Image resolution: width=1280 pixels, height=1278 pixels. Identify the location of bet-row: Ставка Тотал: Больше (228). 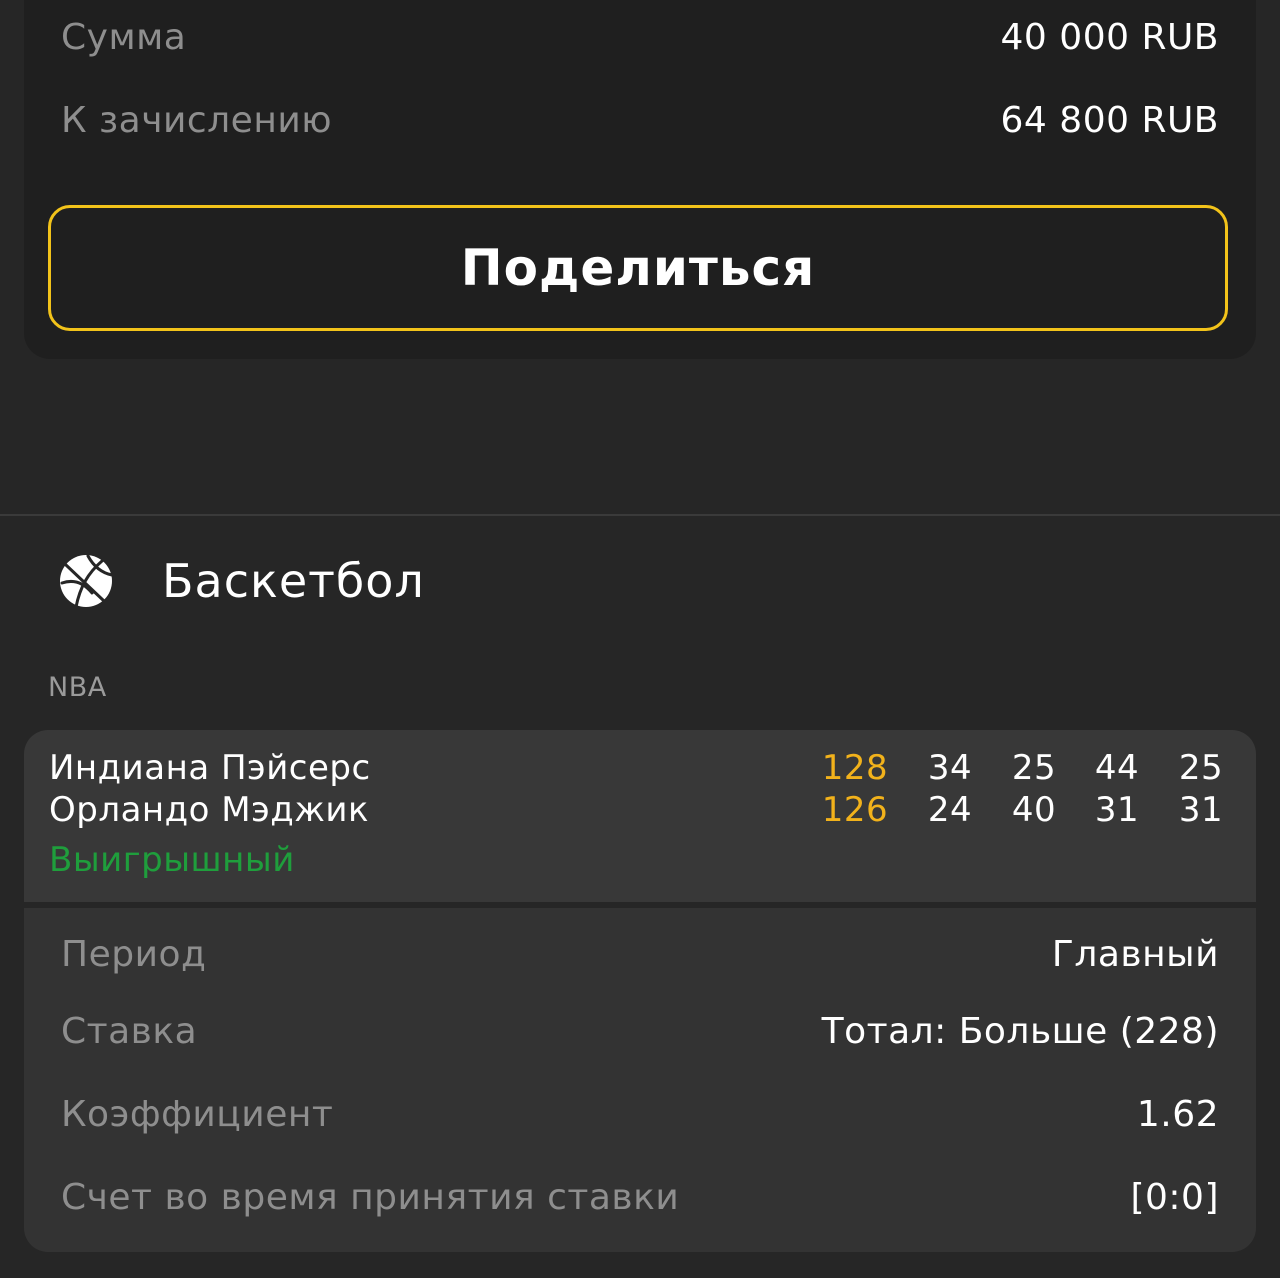
(640, 1031).